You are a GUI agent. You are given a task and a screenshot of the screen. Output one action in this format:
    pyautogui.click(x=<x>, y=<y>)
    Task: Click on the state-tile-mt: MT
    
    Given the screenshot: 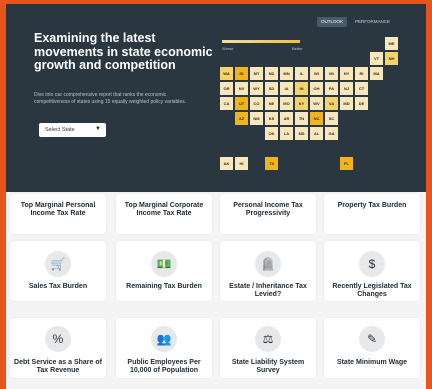 What is the action you would take?
    pyautogui.click(x=256, y=73)
    